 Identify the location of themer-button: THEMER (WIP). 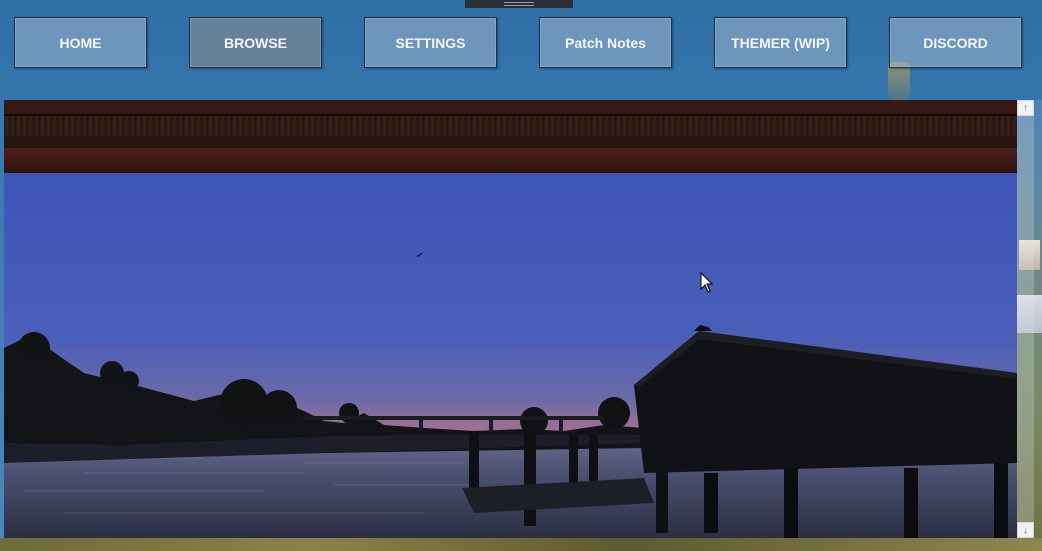
(780, 42).